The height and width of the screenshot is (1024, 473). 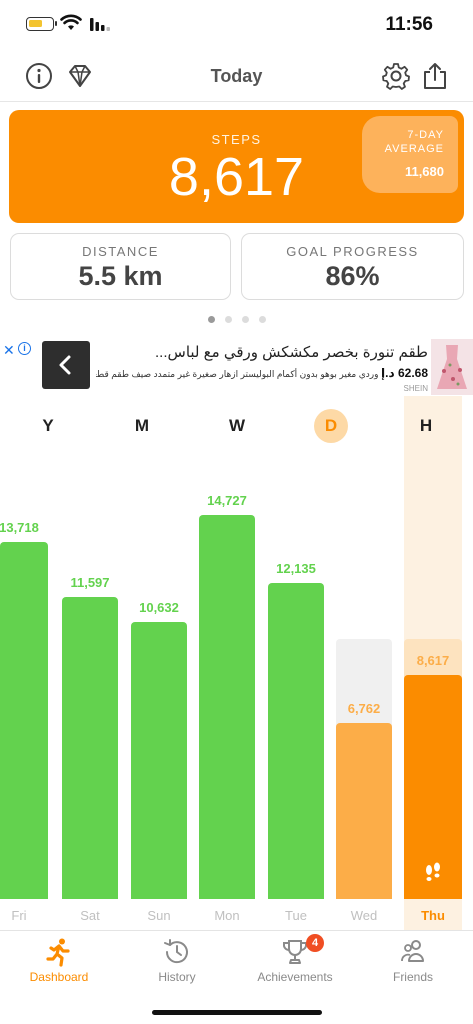 What do you see at coordinates (296, 568) in the screenshot?
I see `bar-value-label: 12,135` at bounding box center [296, 568].